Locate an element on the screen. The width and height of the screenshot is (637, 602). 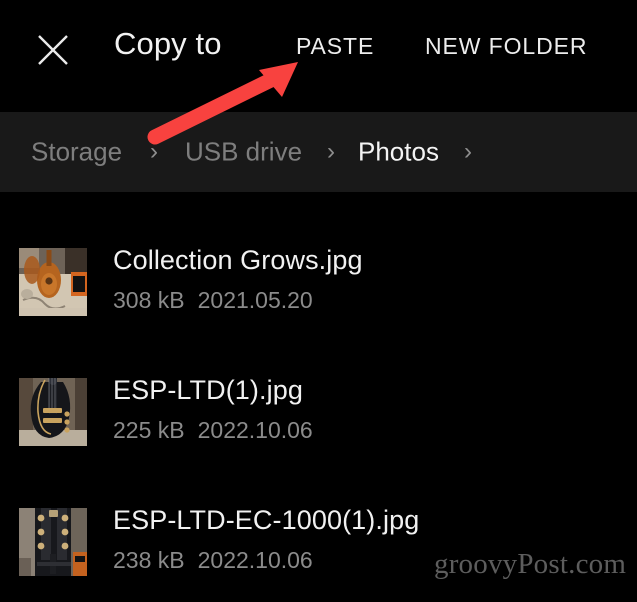
paste-button: PASTE is located at coordinates (335, 46).